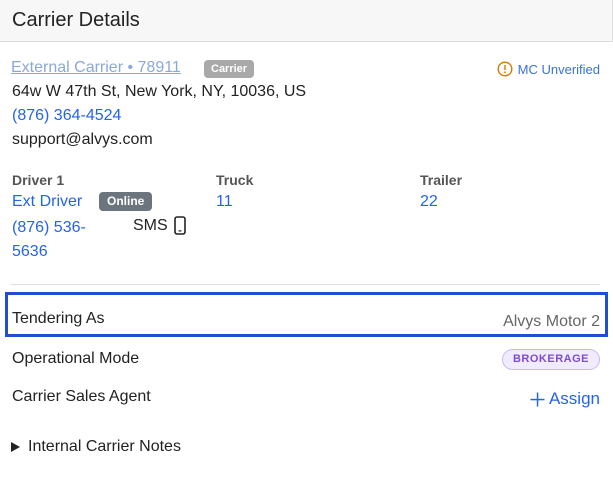 The width and height of the screenshot is (613, 490). What do you see at coordinates (47, 202) in the screenshot?
I see `driver-name-link: Ext Driver` at bounding box center [47, 202].